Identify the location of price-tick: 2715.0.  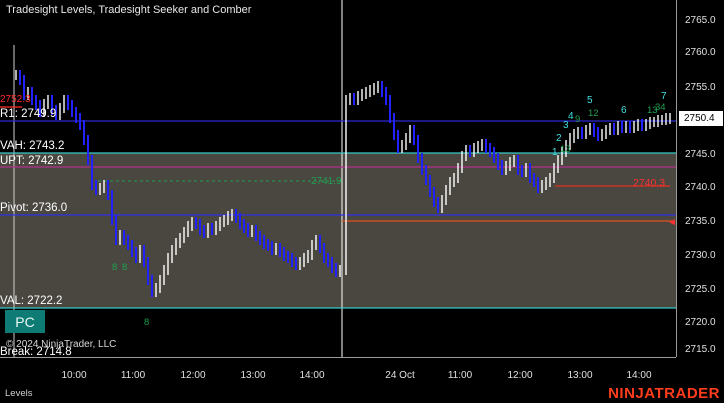
(700, 349).